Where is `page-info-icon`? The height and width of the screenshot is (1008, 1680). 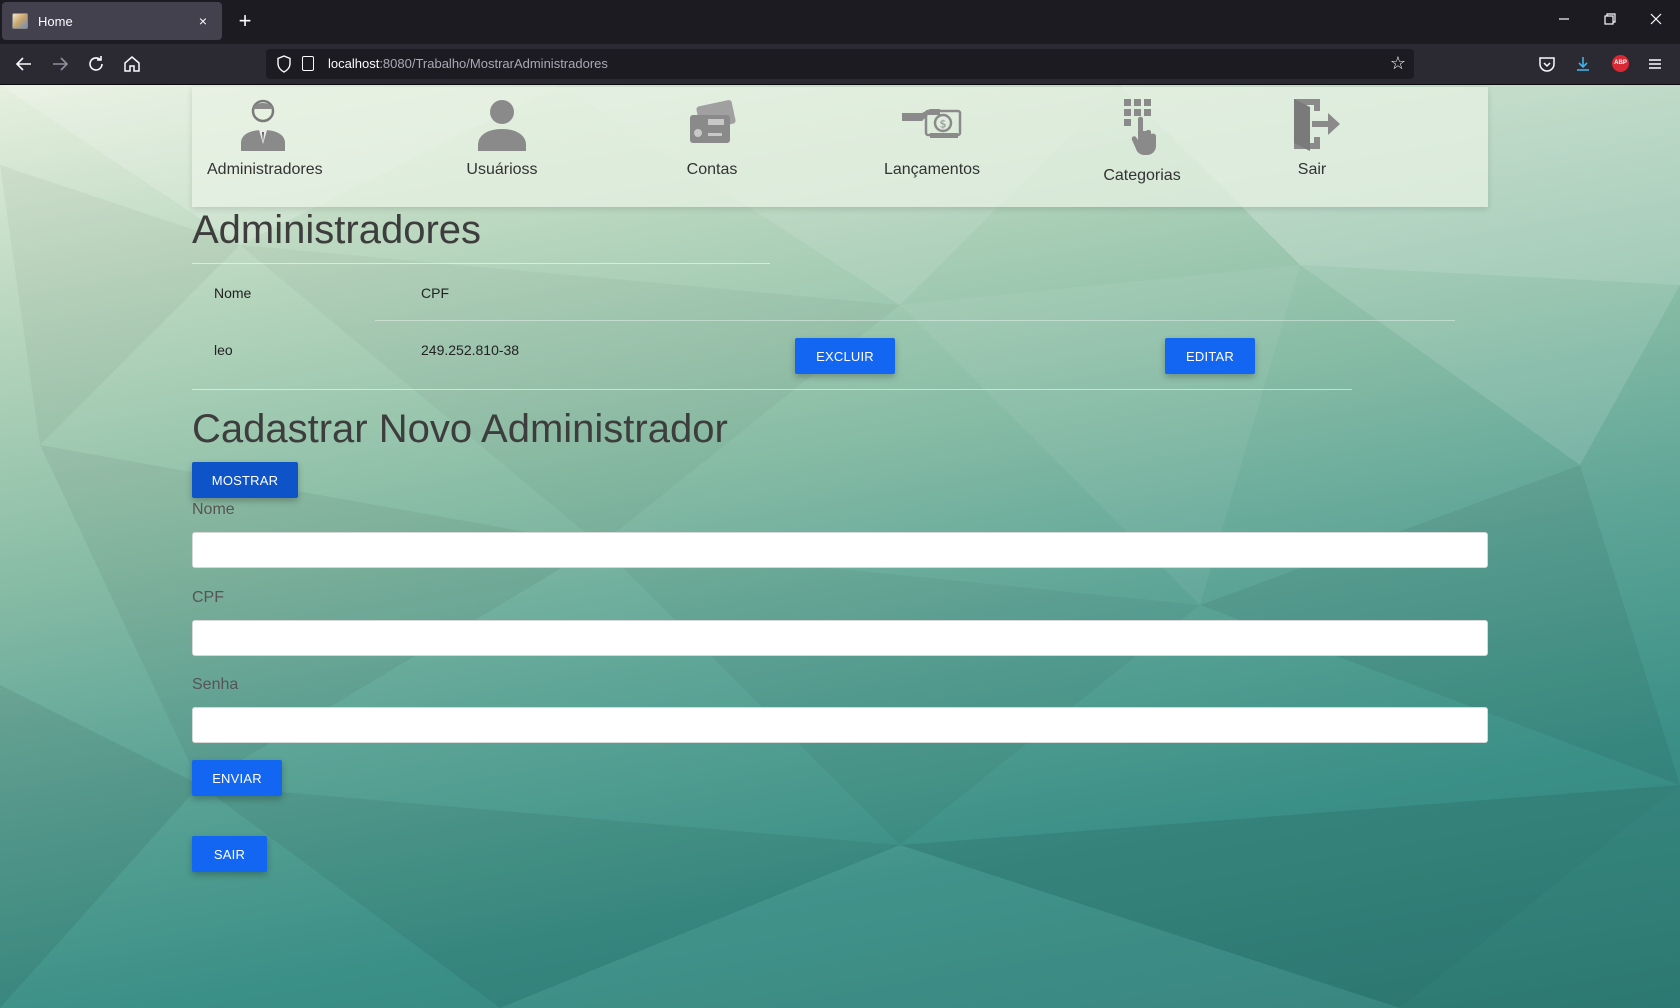 page-info-icon is located at coordinates (308, 63).